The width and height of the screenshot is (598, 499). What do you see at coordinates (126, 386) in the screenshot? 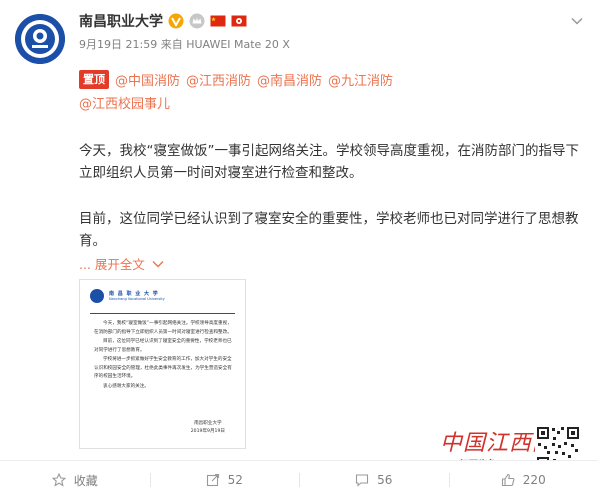
I see `doc-paragraph: 衷心感谢大家的关注。` at bounding box center [126, 386].